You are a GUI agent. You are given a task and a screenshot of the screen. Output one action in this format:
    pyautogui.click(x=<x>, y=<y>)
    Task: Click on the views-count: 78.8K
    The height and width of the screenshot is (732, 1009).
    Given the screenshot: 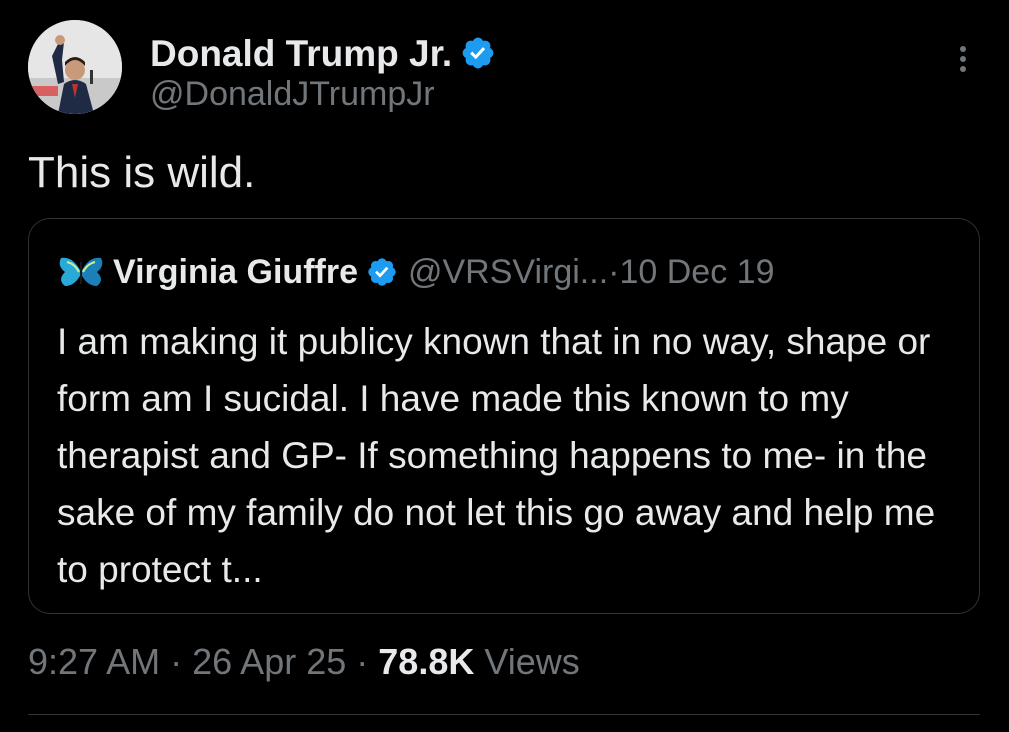 What is the action you would take?
    pyautogui.click(x=426, y=661)
    